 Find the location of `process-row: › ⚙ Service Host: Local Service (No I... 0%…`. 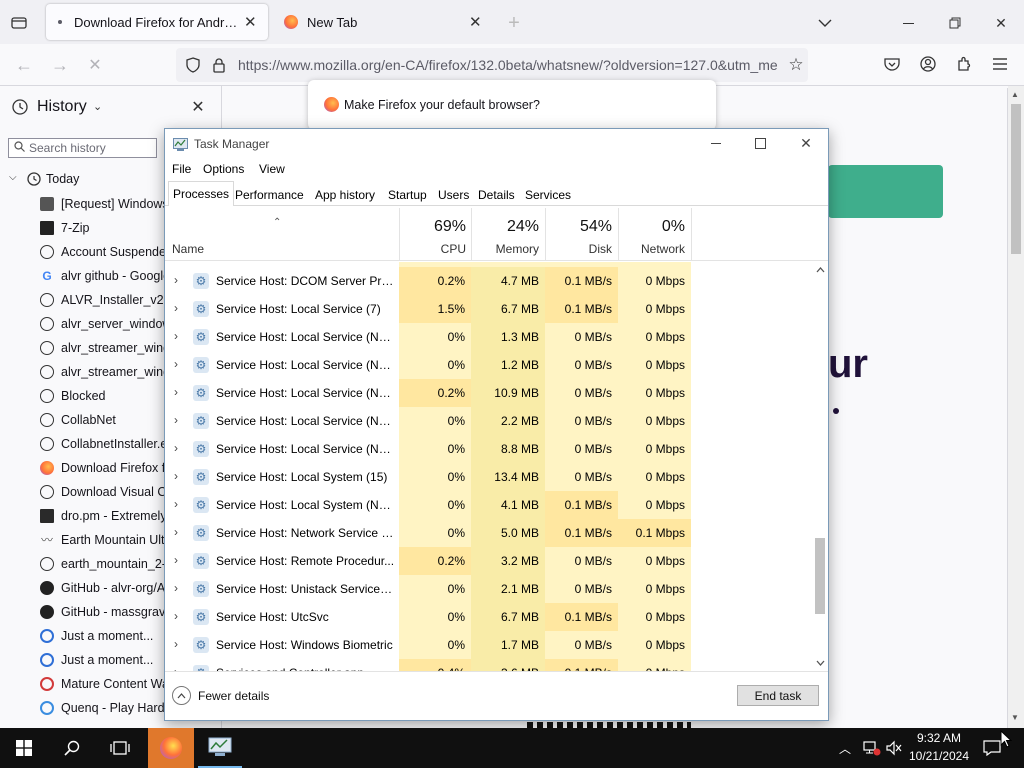

process-row: › ⚙ Service Host: Local Service (No I... 0%… is located at coordinates (490, 421).